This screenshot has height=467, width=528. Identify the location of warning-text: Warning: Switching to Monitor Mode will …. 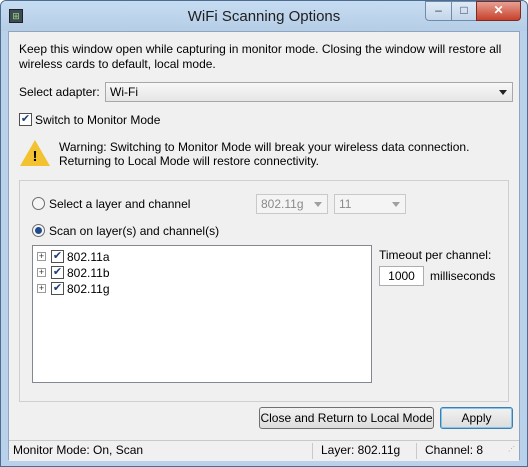
(264, 154).